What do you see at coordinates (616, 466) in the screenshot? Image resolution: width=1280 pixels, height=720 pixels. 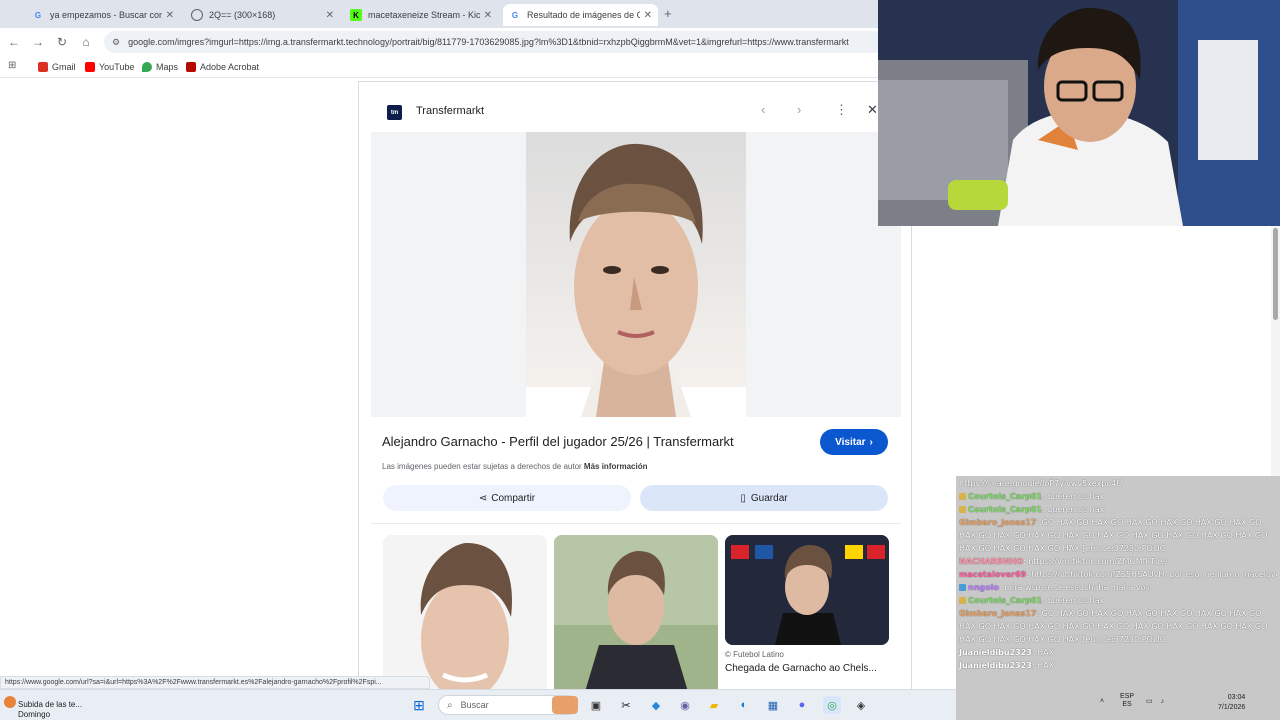 I see `more-info-link: Más información` at bounding box center [616, 466].